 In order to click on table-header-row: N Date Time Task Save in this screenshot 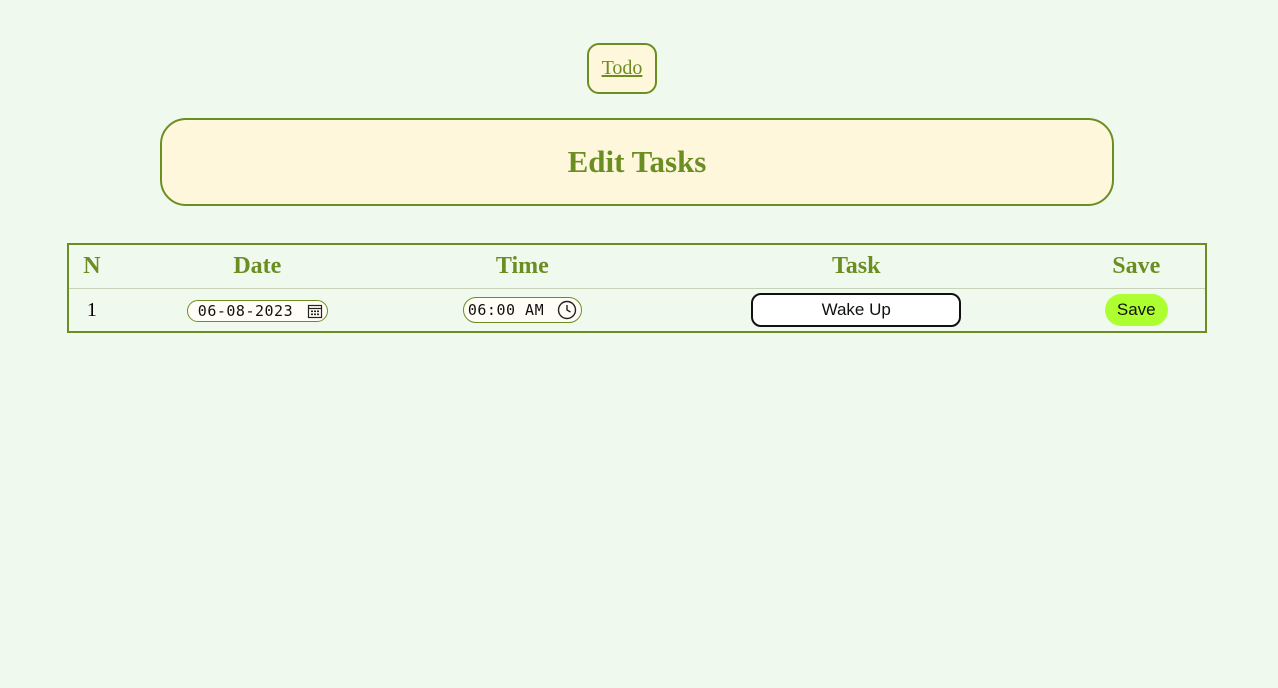, I will do `click(637, 266)`.